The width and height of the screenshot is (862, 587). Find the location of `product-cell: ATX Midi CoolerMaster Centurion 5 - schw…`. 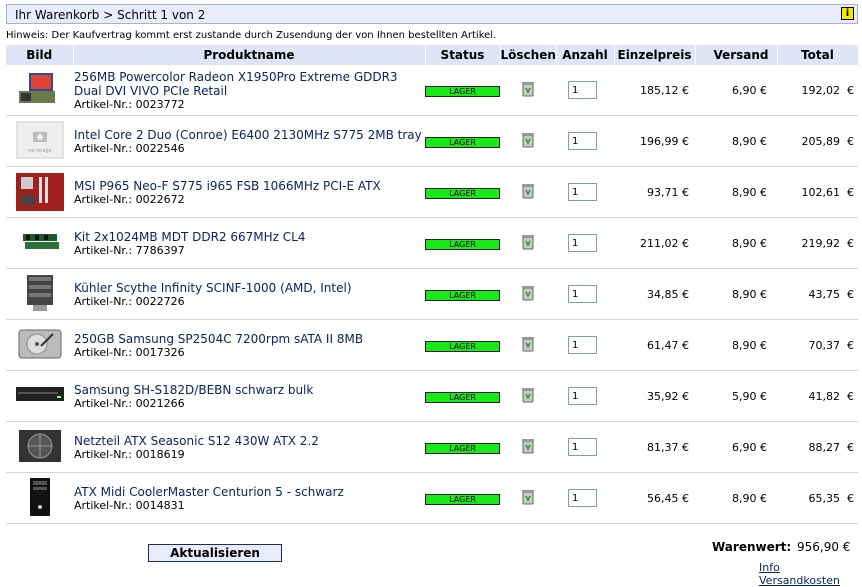

product-cell: ATX Midi CoolerMaster Centurion 5 - schw… is located at coordinates (249, 498).